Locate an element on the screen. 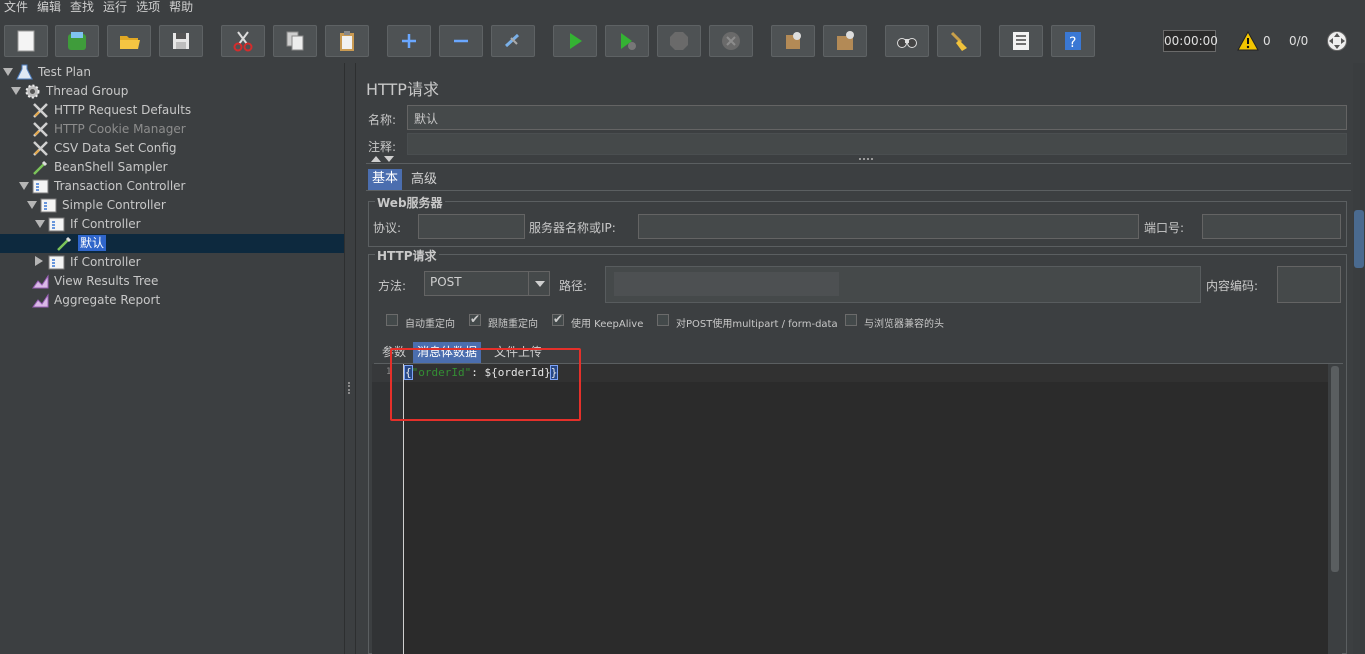 Image resolution: width=1365 pixels, height=654 pixels. tree-node-label: If Controller is located at coordinates (105, 224).